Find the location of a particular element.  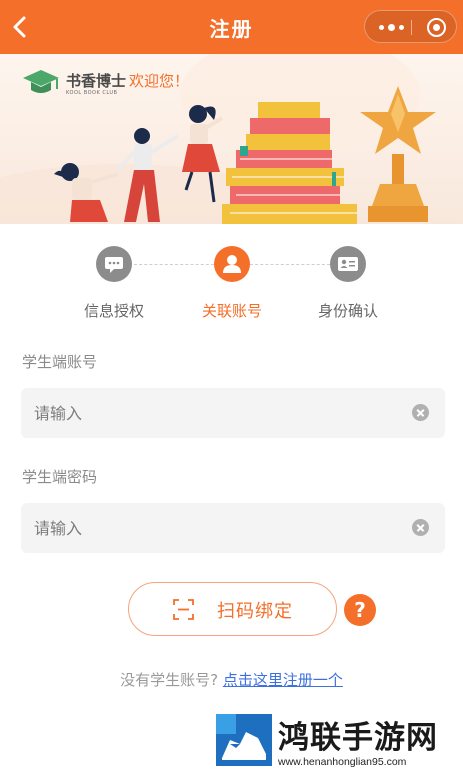

scan-bind-button: 扫码绑定 is located at coordinates (232, 609).